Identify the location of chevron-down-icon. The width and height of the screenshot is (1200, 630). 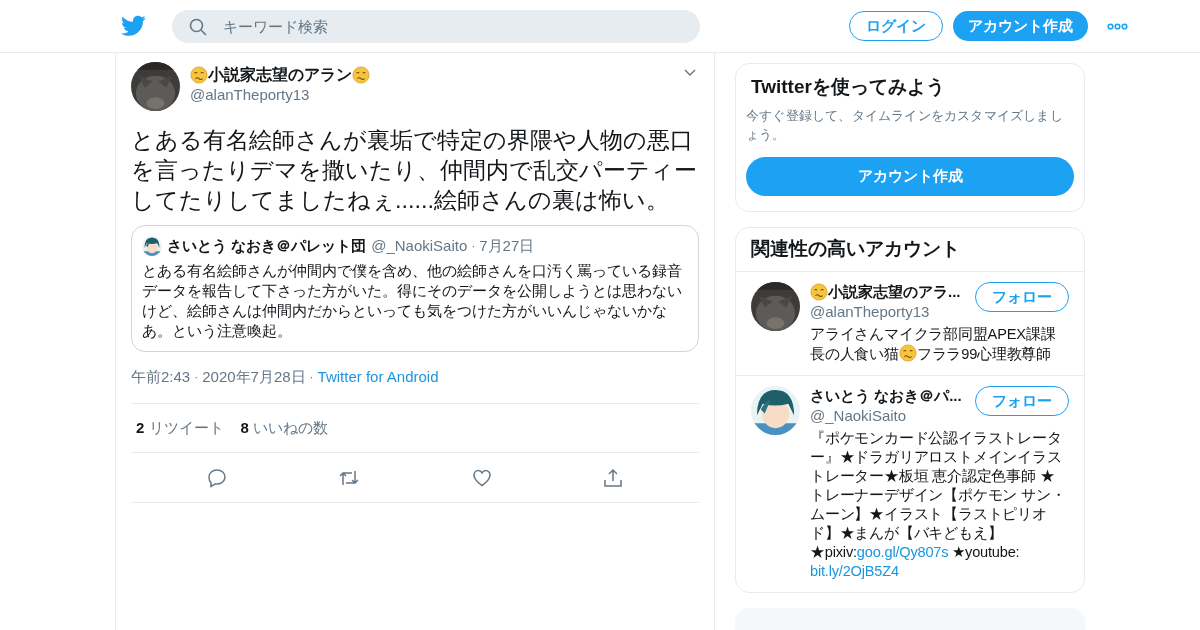
(690, 73).